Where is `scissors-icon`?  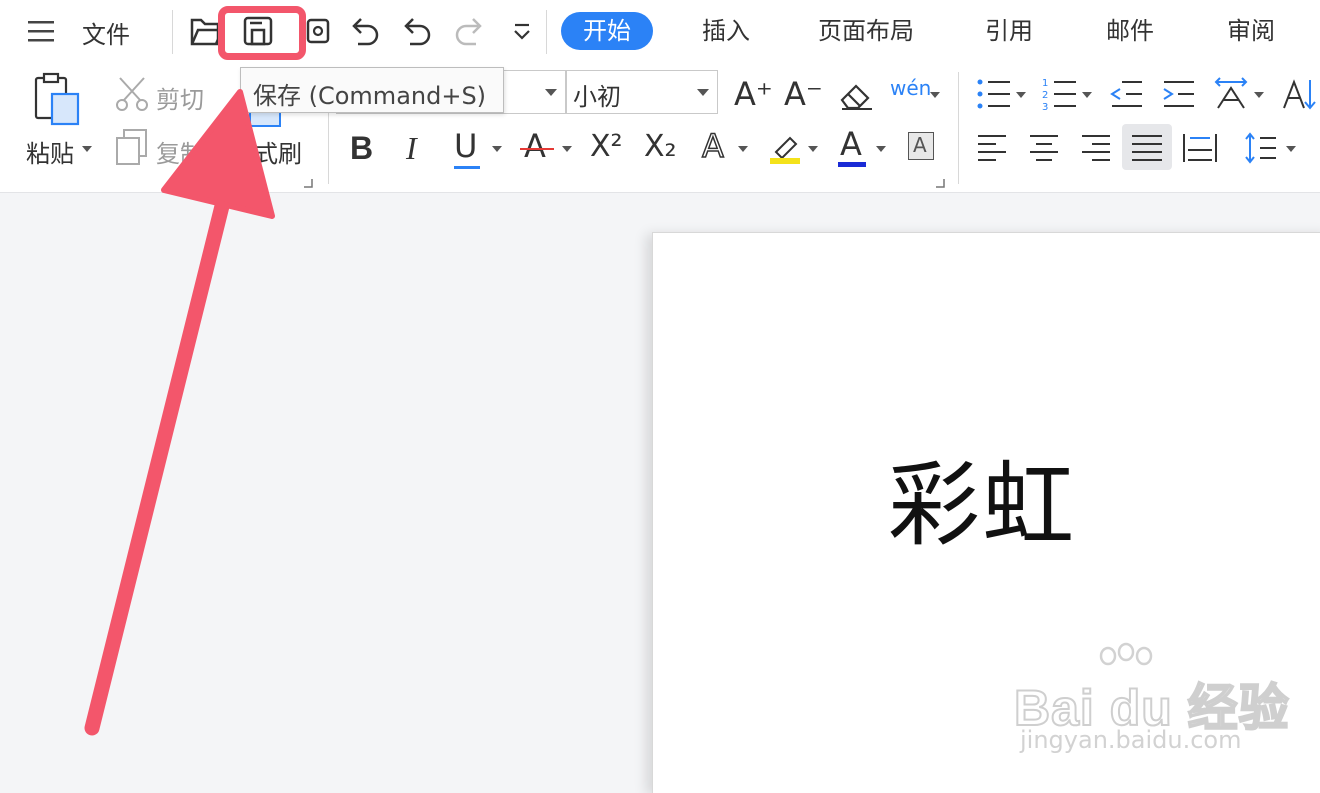
scissors-icon is located at coordinates (132, 94).